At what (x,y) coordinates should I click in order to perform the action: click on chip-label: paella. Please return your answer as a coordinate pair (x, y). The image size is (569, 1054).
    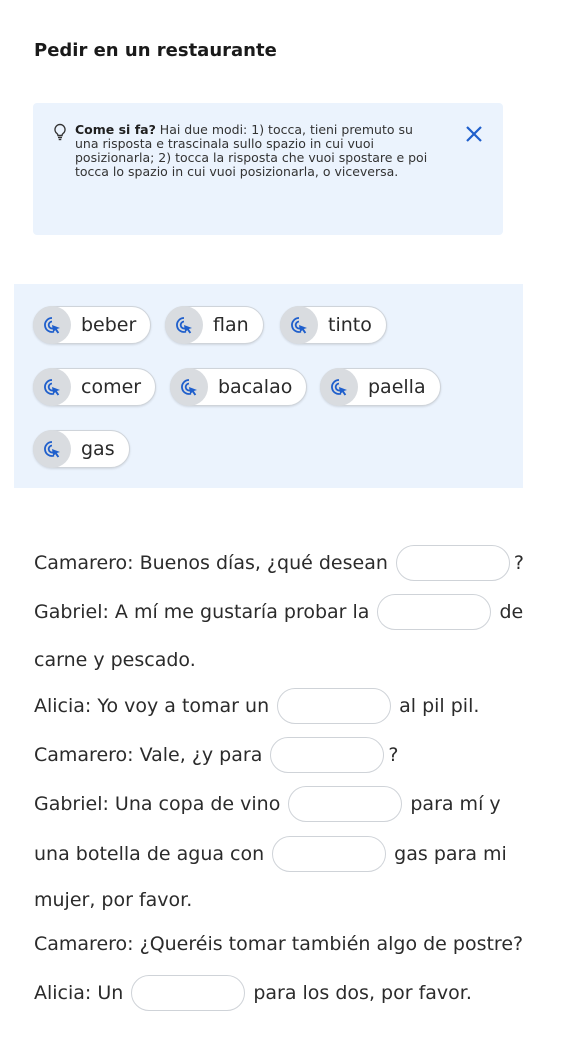
    Looking at the image, I should click on (397, 387).